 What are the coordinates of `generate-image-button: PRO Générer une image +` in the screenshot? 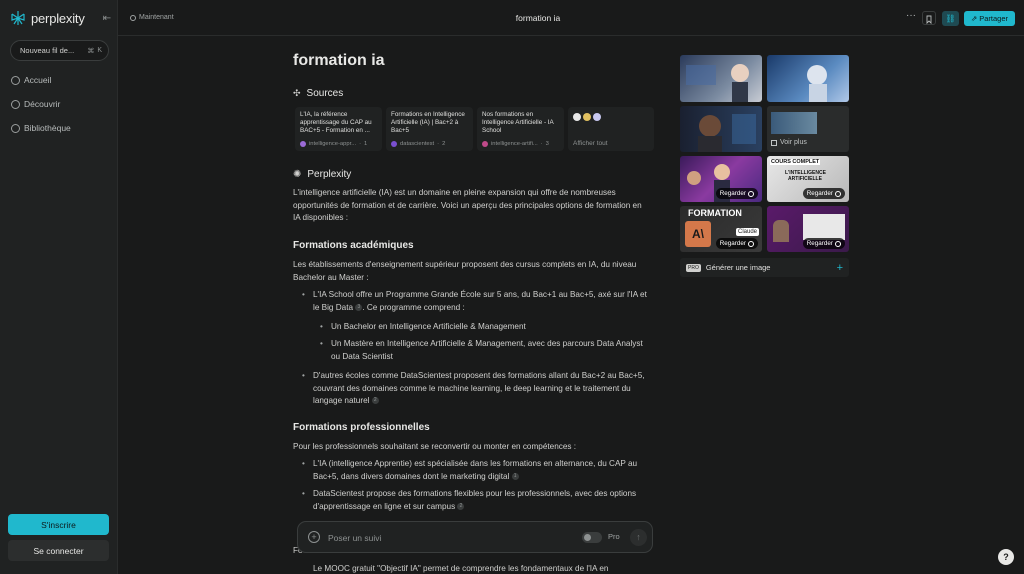 It's located at (764, 267).